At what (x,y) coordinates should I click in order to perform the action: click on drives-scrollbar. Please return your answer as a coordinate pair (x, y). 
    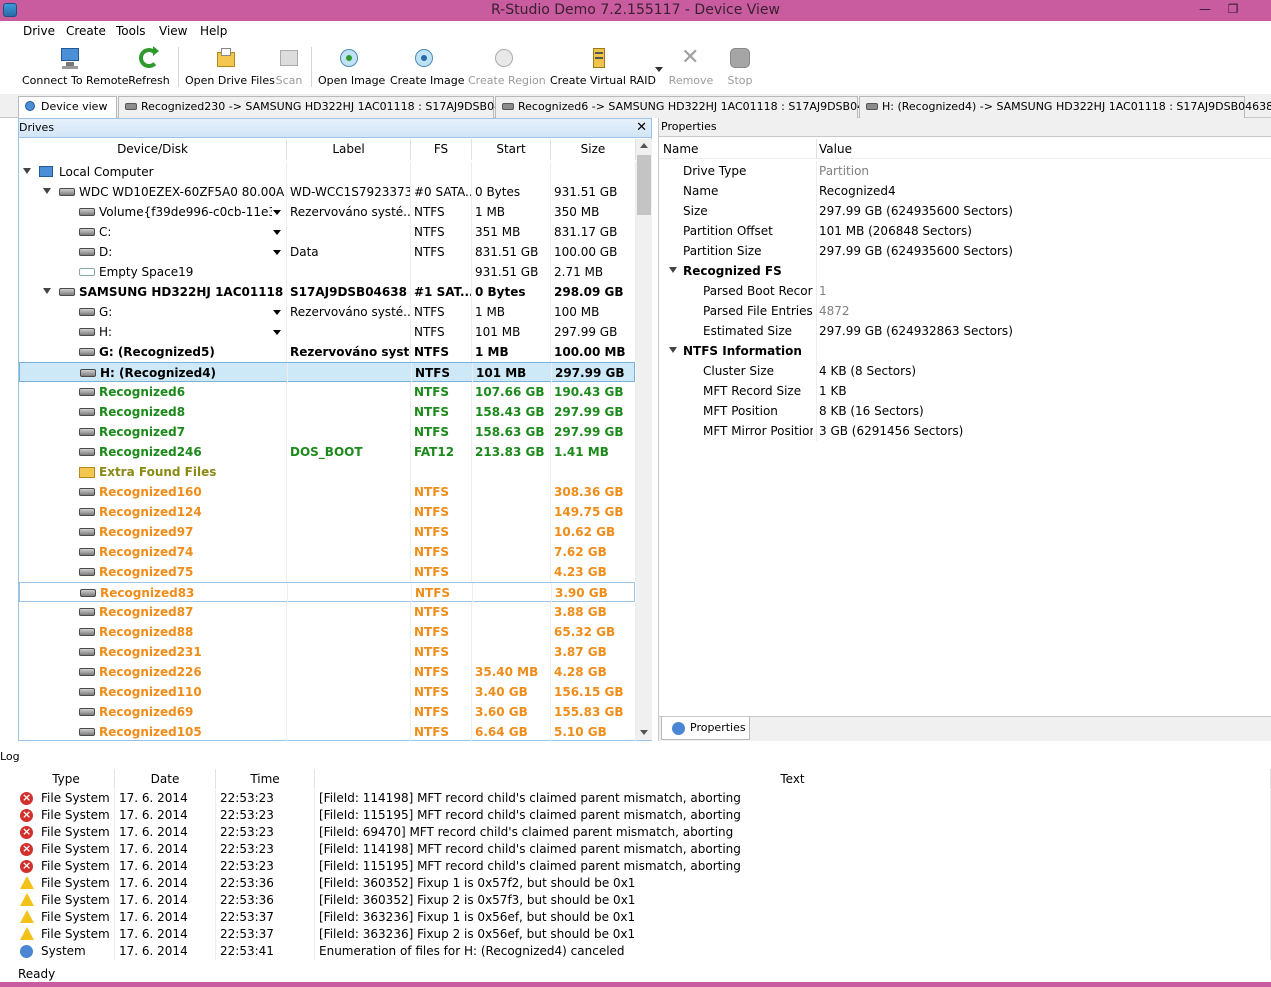
    Looking at the image, I should click on (644, 439).